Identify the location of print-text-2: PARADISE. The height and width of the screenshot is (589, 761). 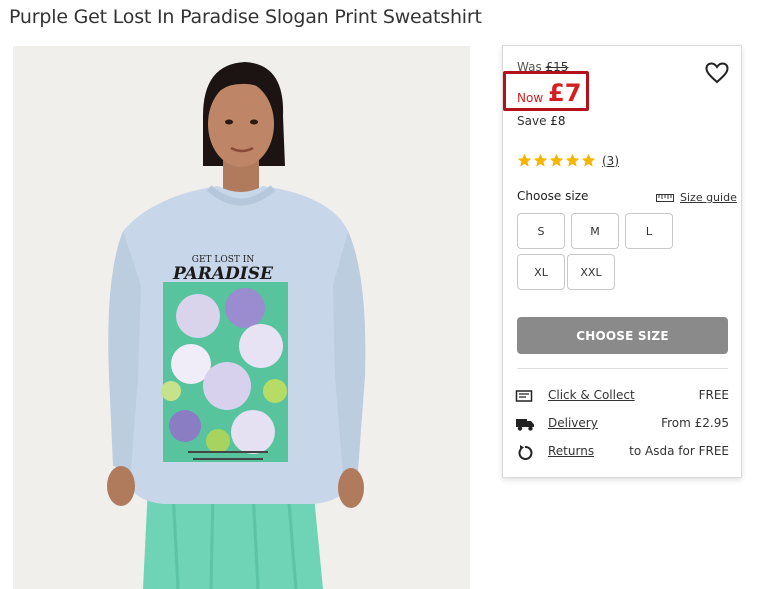
(223, 274).